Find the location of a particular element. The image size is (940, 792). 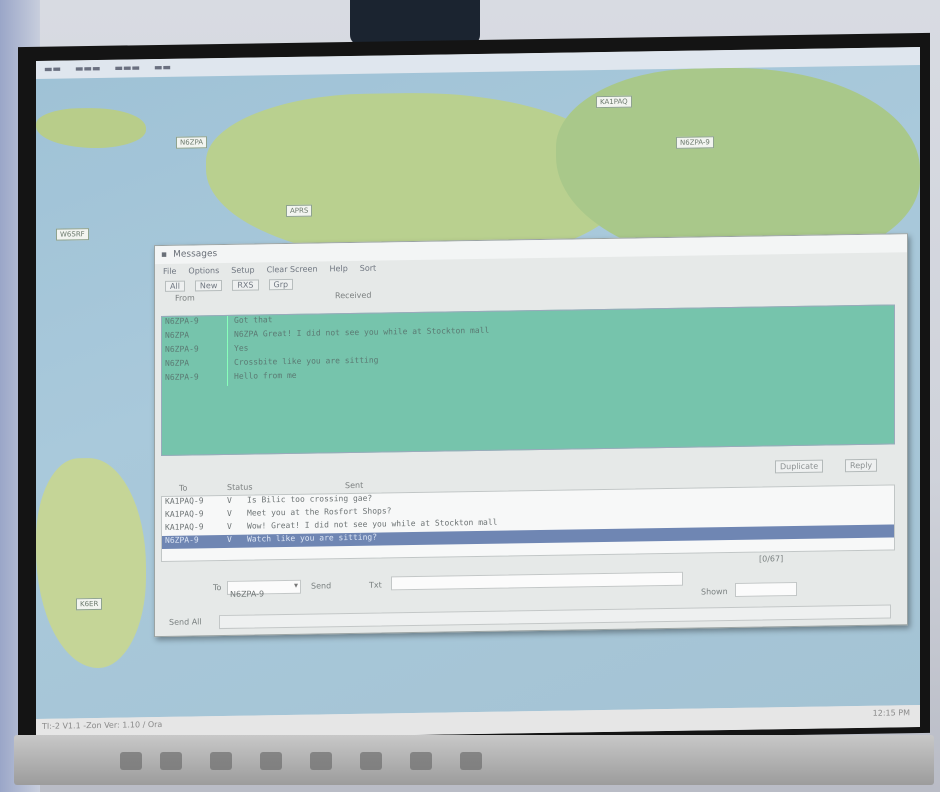

received-text: Crossbite like you are sitting is located at coordinates (306, 361).